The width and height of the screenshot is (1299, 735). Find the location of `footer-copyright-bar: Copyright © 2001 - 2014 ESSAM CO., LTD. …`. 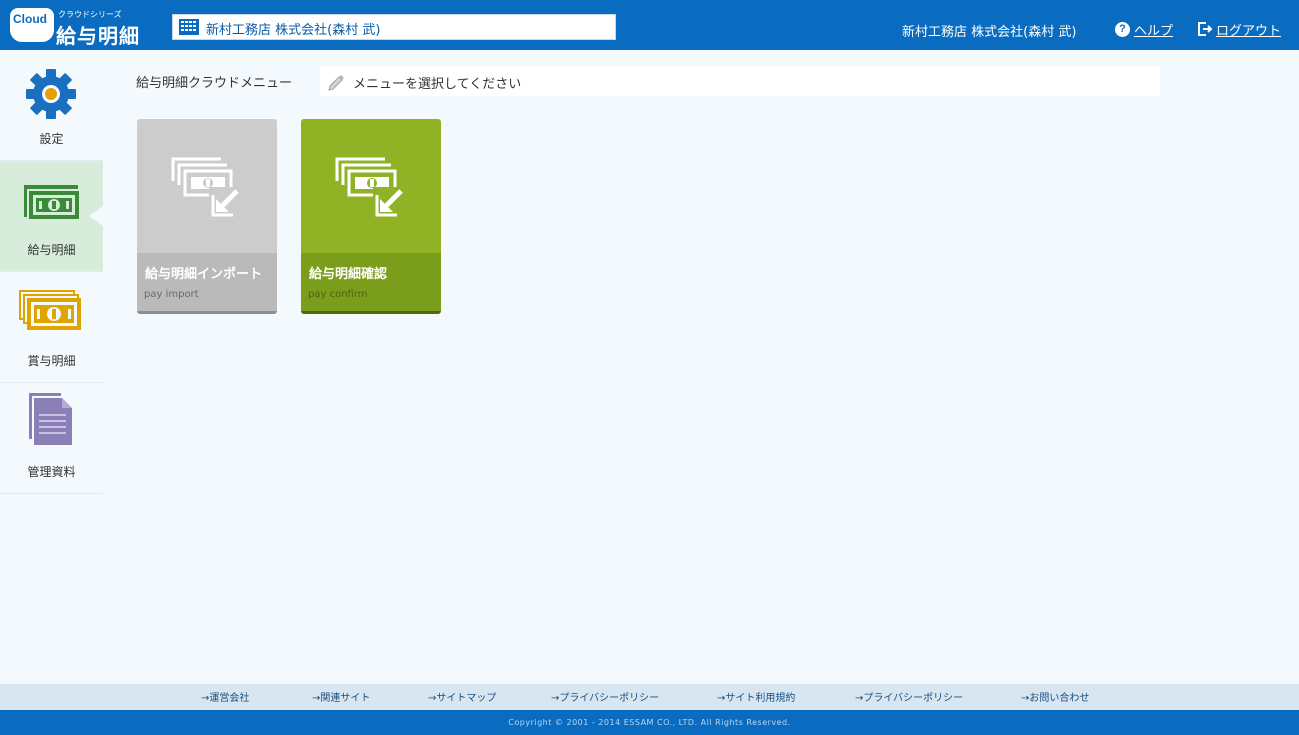

footer-copyright-bar: Copyright © 2001 - 2014 ESSAM CO., LTD. … is located at coordinates (649, 722).